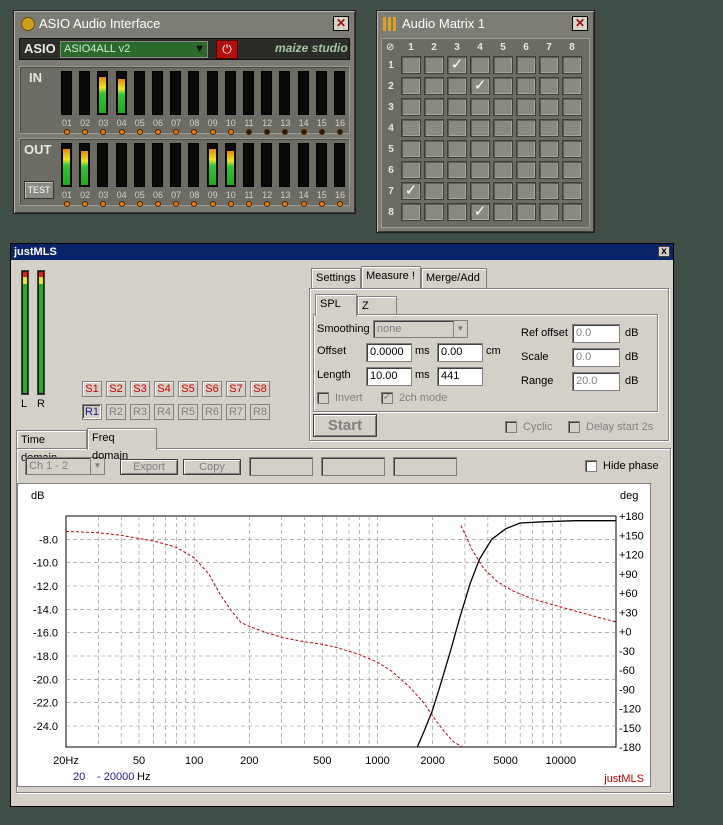 Image resolution: width=723 pixels, height=825 pixels. Describe the element at coordinates (39, 190) in the screenshot. I see `test-button: TEST` at that location.